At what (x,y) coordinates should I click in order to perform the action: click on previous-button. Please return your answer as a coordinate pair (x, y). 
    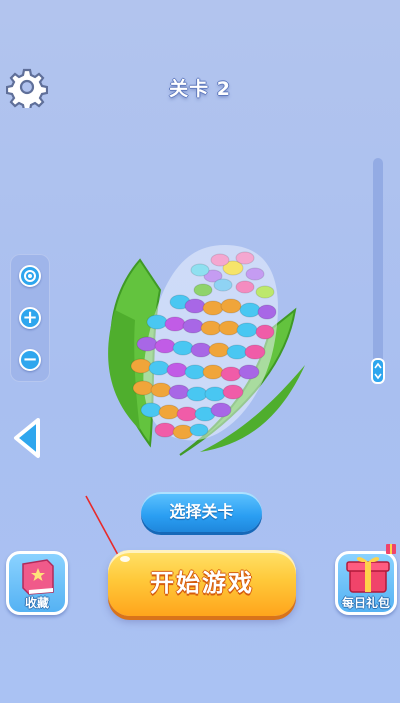
    Looking at the image, I should click on (27, 438).